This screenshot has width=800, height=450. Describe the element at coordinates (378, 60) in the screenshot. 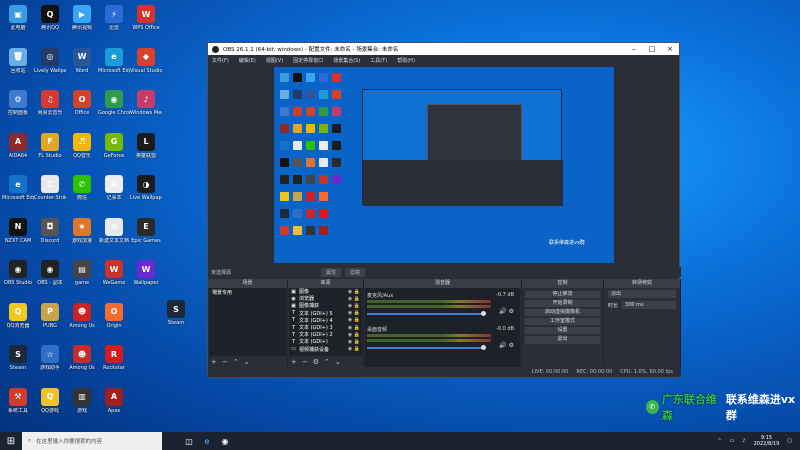

I see `menu-item: 工具(T)` at that location.